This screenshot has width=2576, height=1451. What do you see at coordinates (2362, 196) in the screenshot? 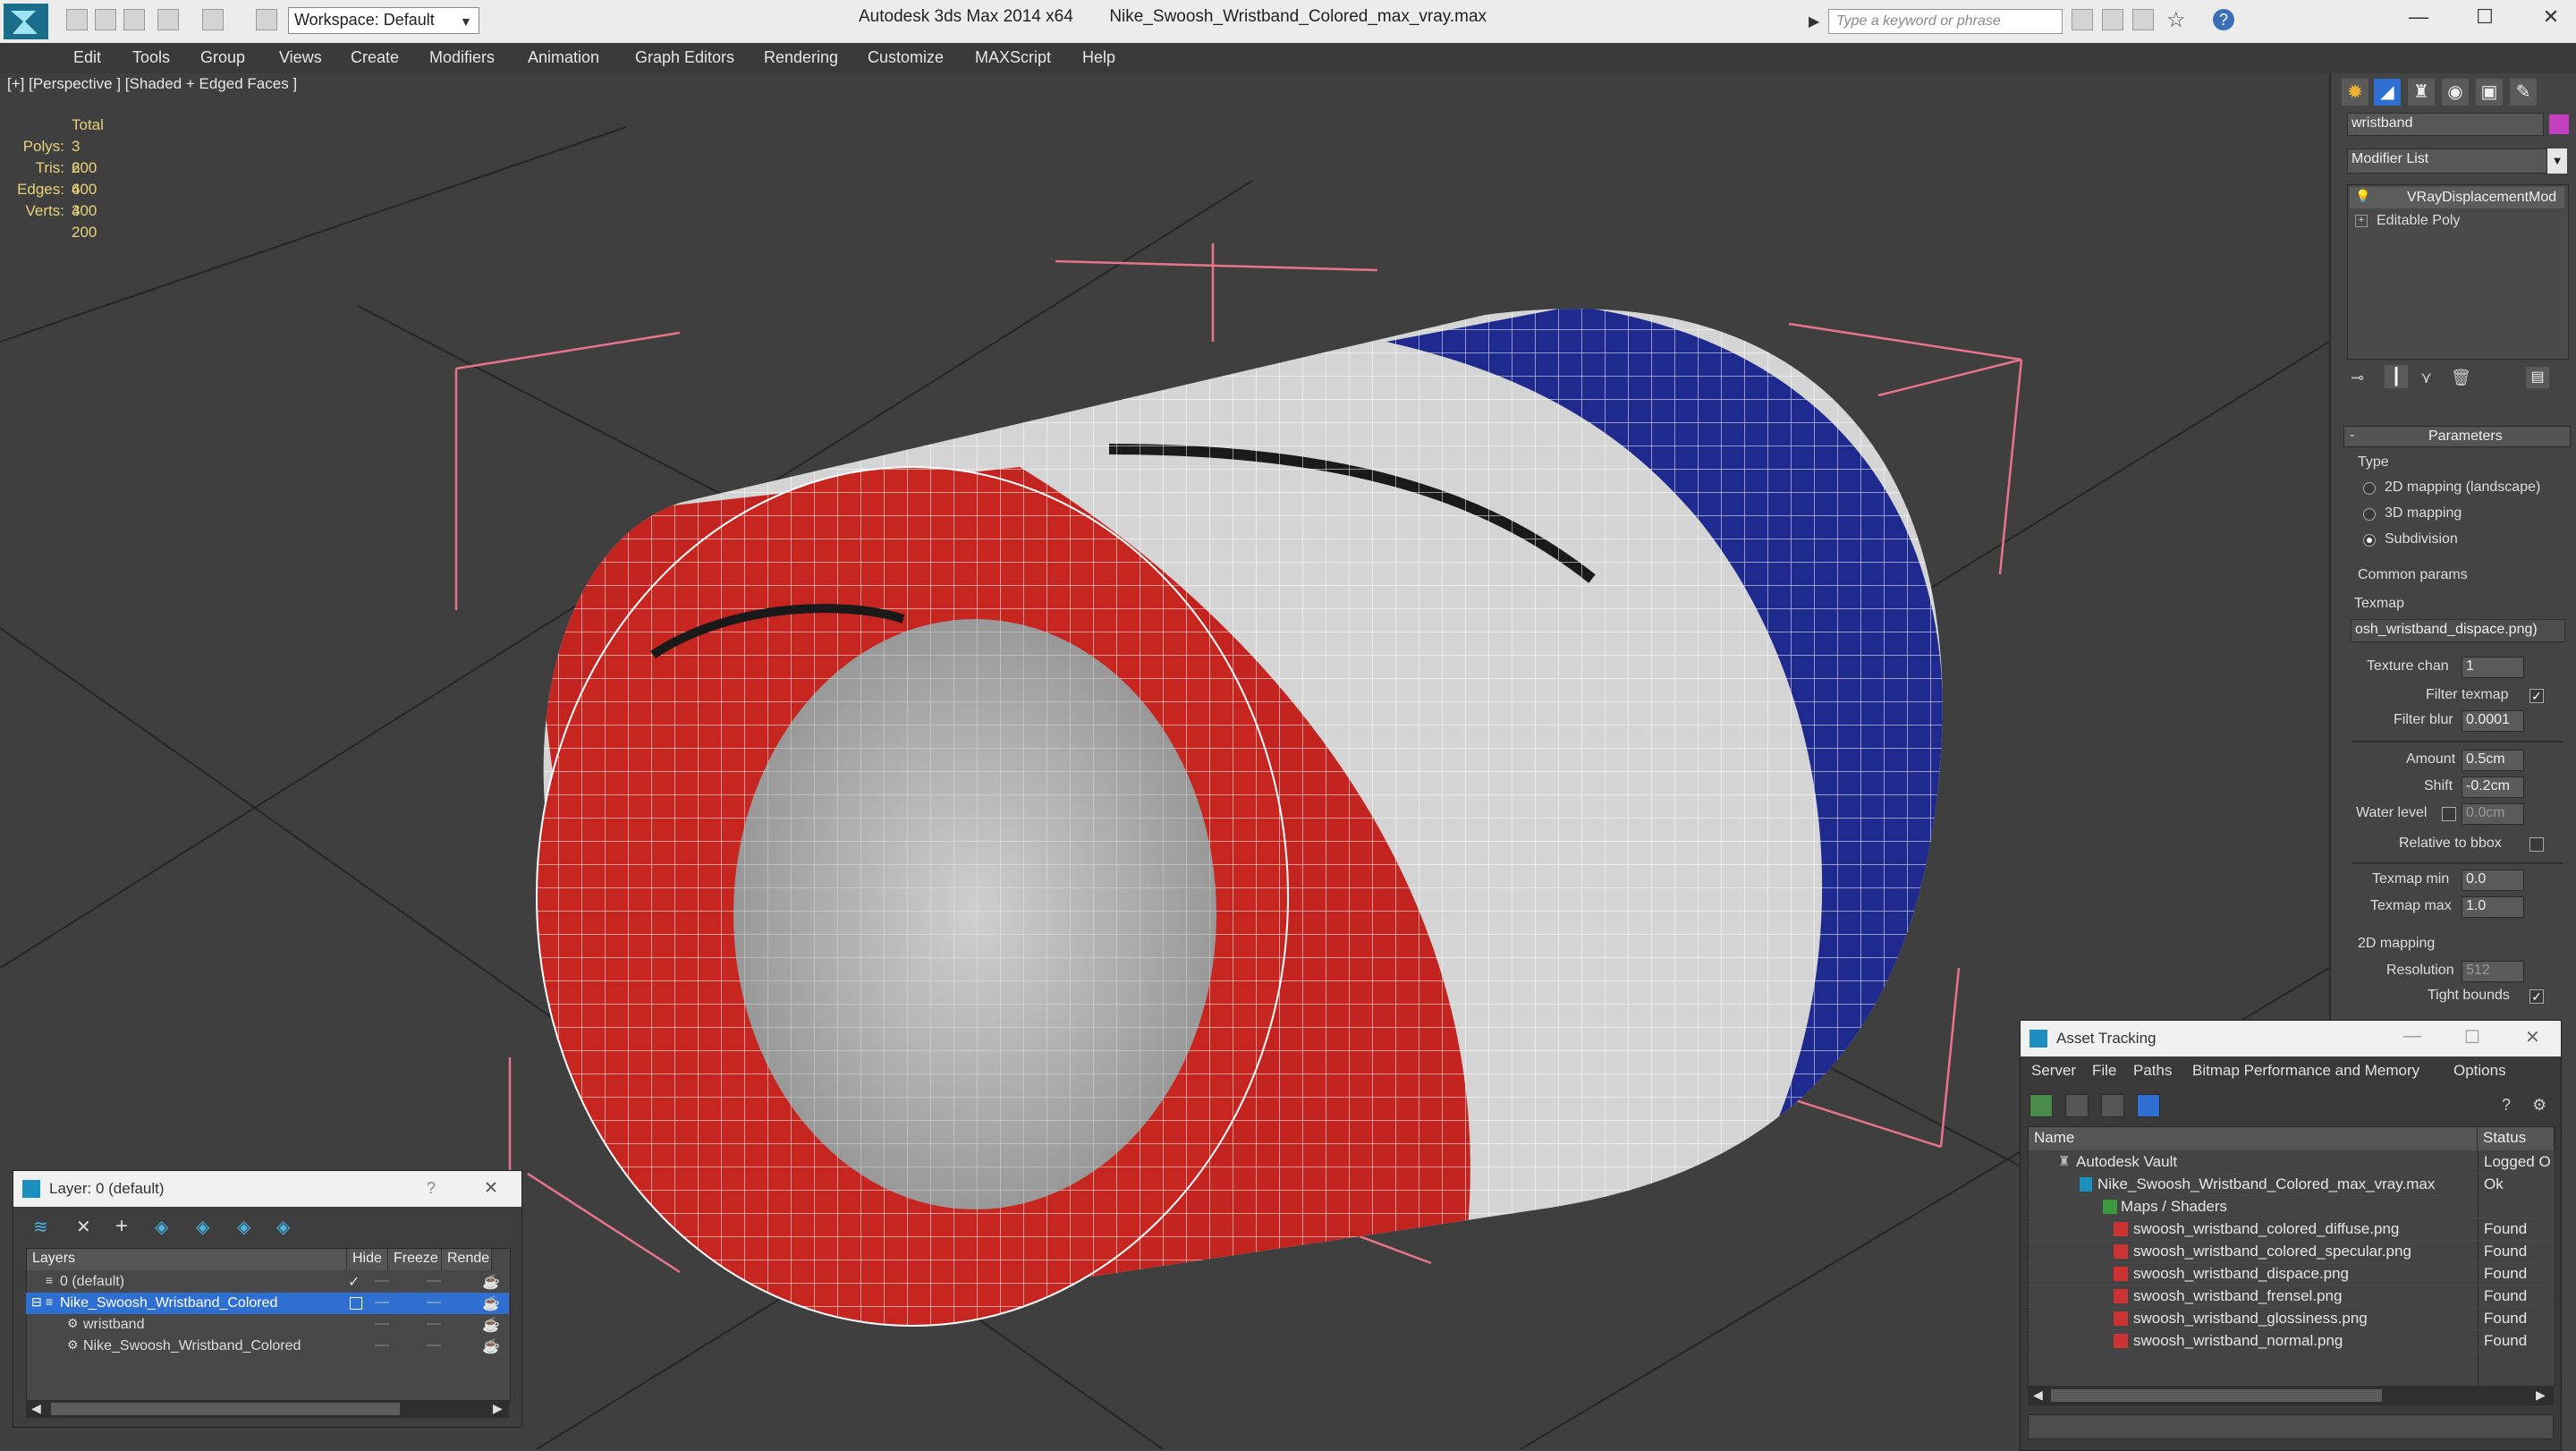
I see `lightbulb-icon: 💡` at bounding box center [2362, 196].